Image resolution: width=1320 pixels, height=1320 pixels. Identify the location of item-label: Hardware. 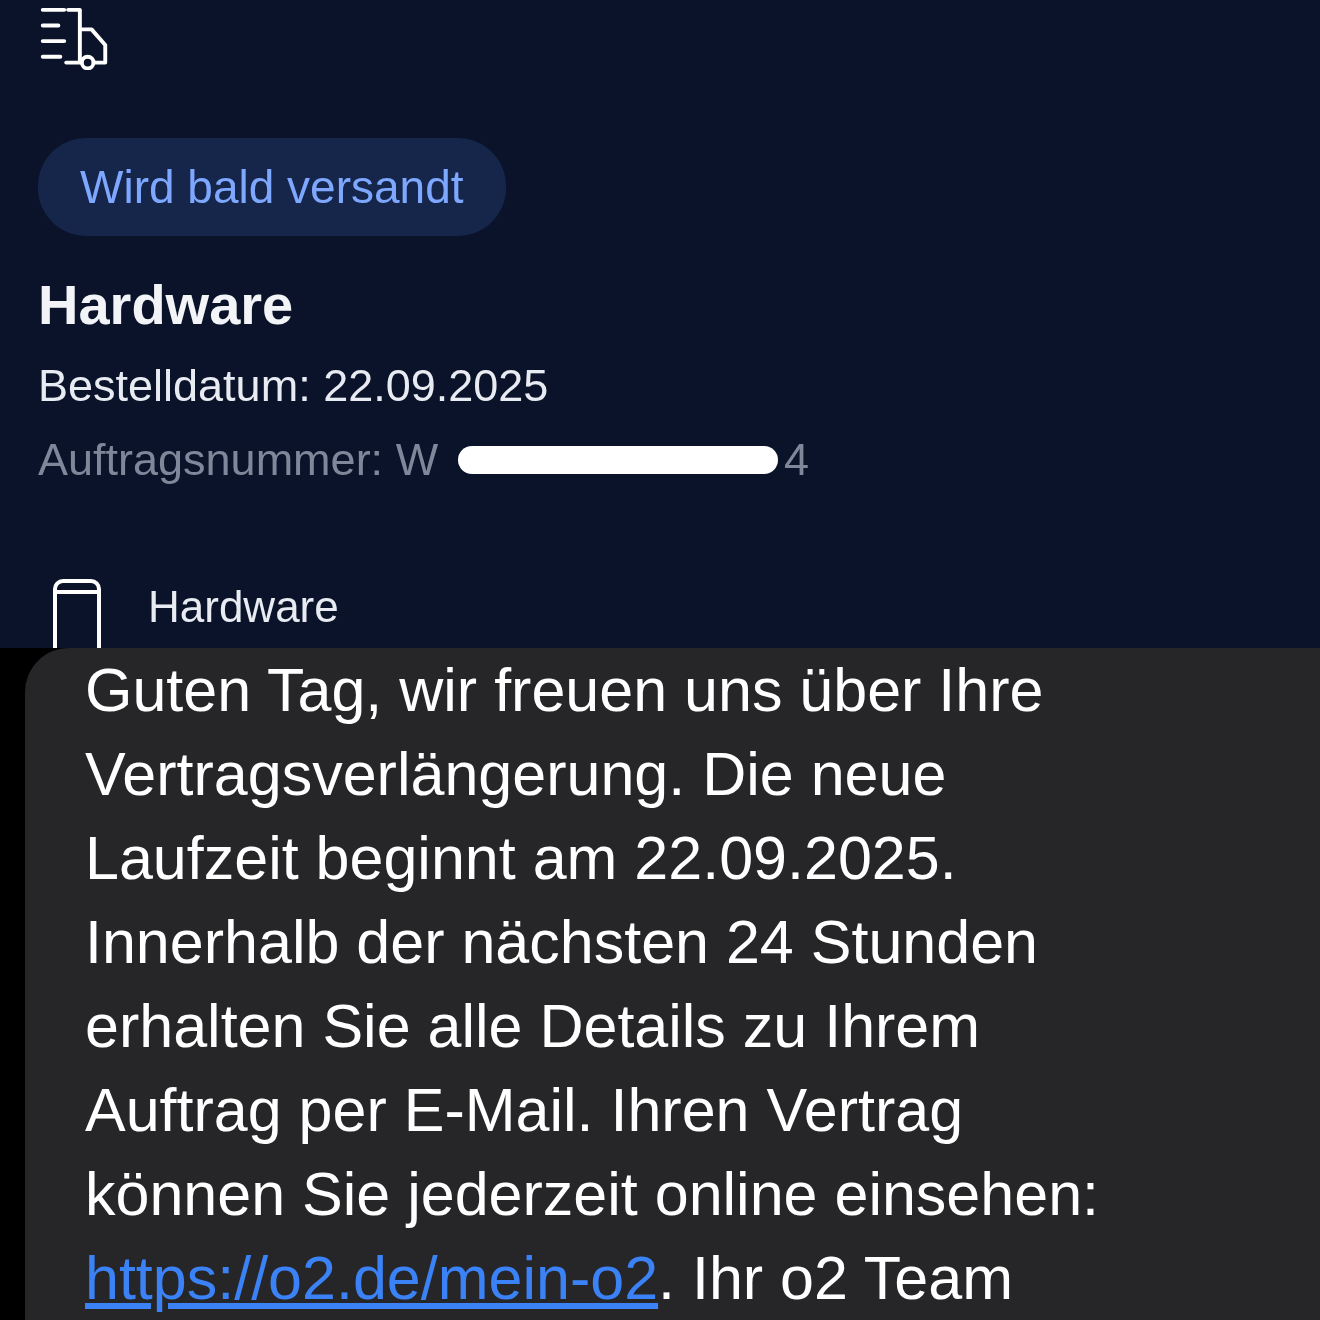
(243, 607).